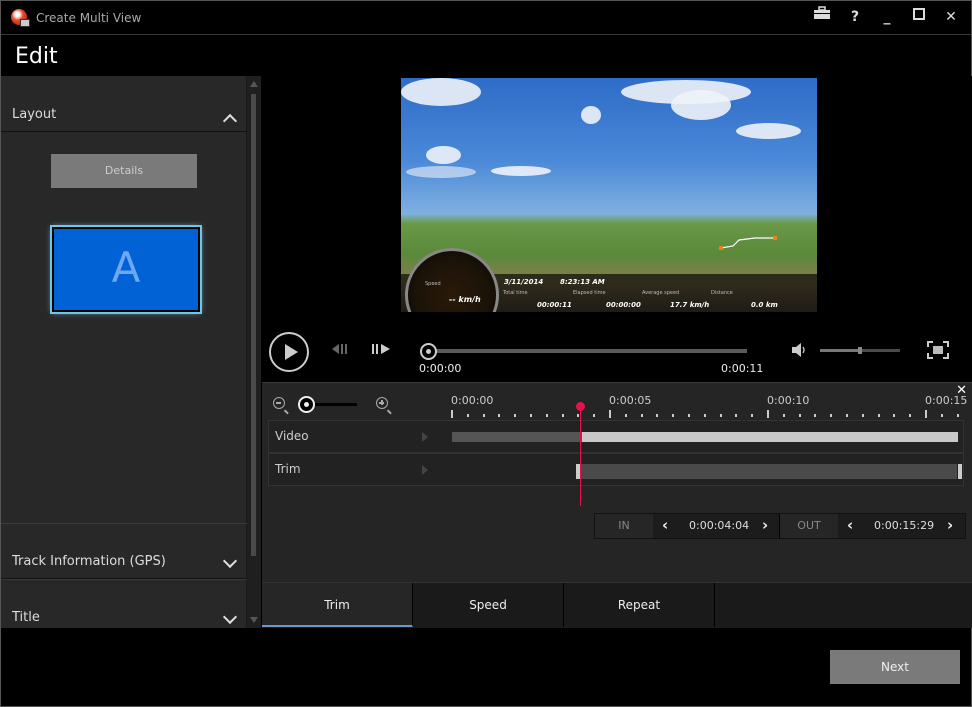  I want to click on tab-speed: Speed, so click(488, 605).